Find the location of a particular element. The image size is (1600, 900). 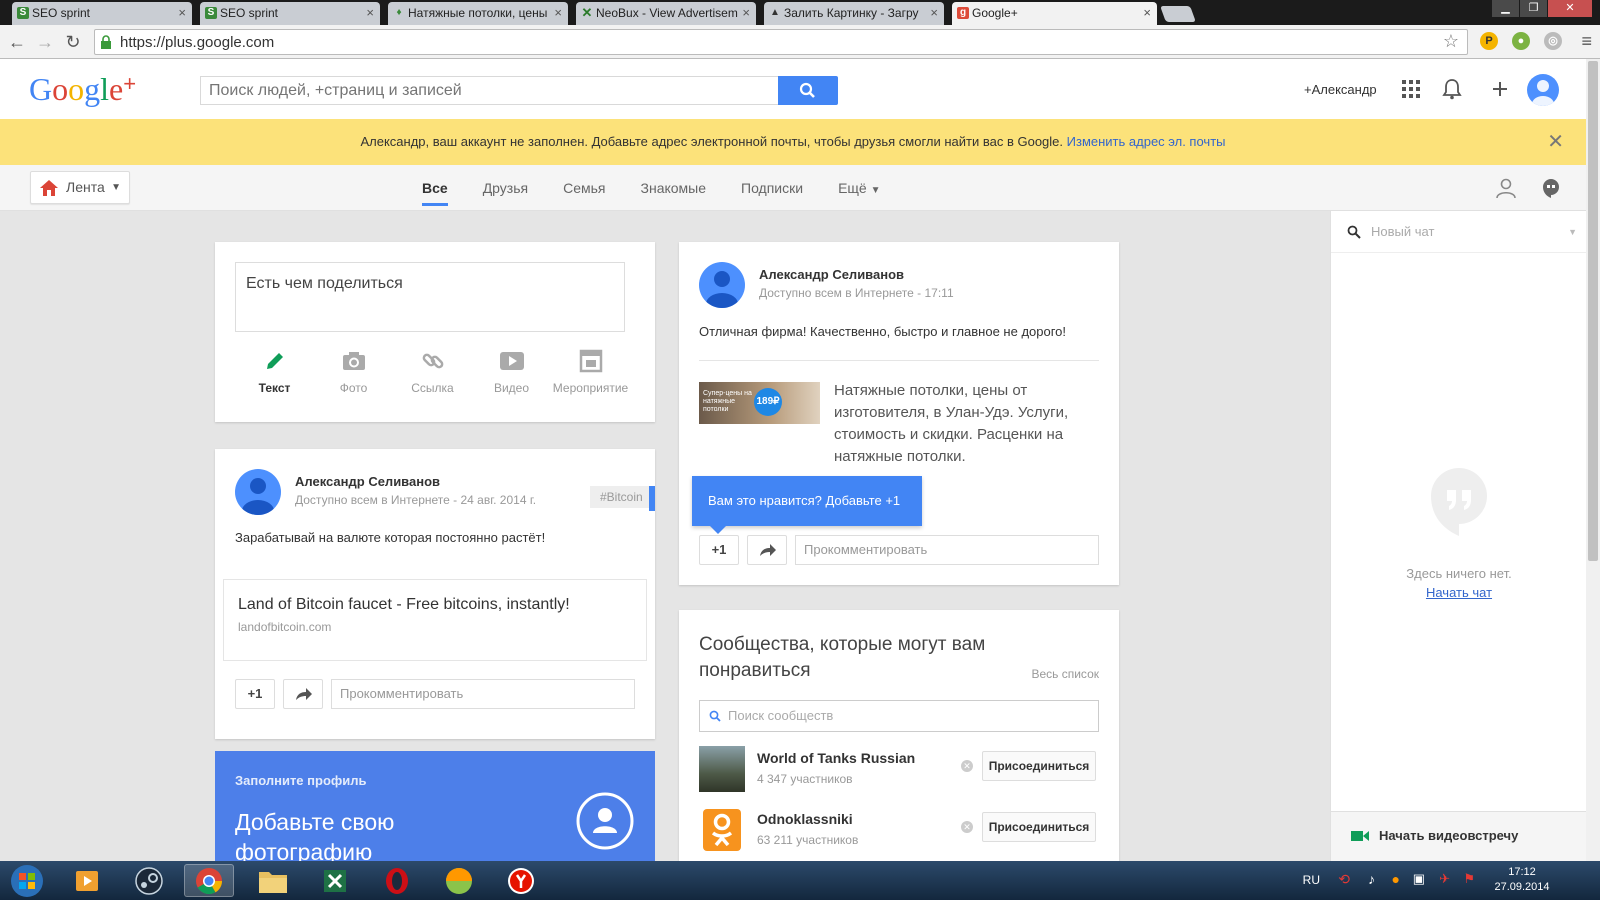

back-icon: ← is located at coordinates (17, 42).